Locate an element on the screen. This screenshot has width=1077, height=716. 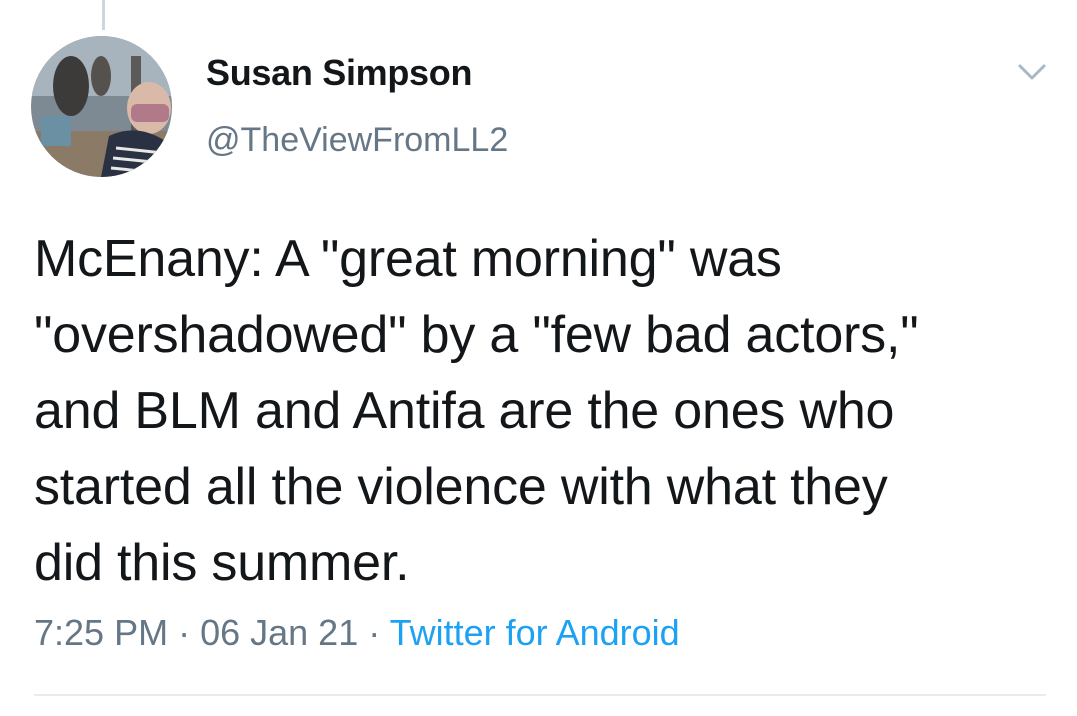
avatar-photo-icon is located at coordinates (101, 106).